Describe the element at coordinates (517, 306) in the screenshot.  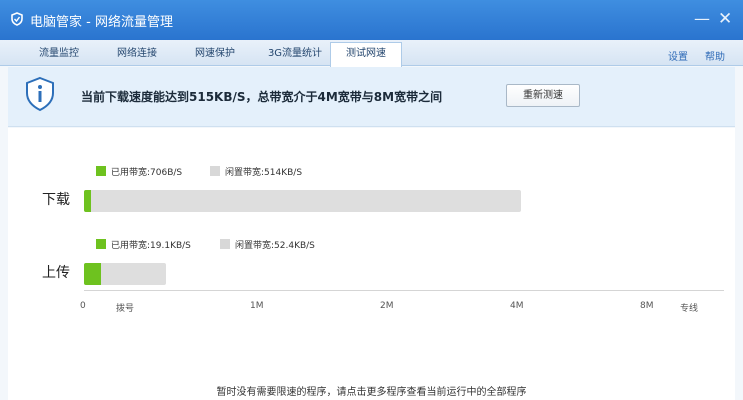
I see `axis-tick-4m: 4M` at that location.